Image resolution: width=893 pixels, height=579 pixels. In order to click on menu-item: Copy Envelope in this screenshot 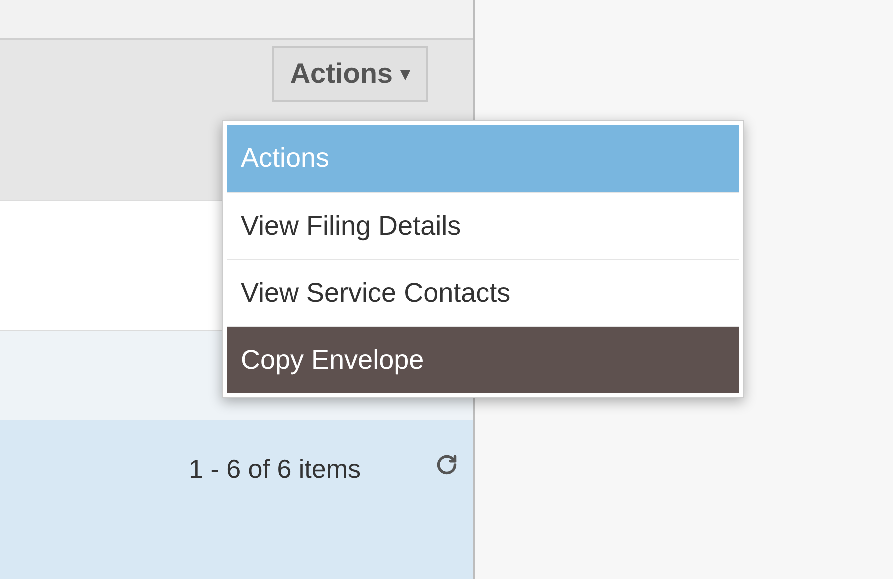, I will do `click(483, 359)`.